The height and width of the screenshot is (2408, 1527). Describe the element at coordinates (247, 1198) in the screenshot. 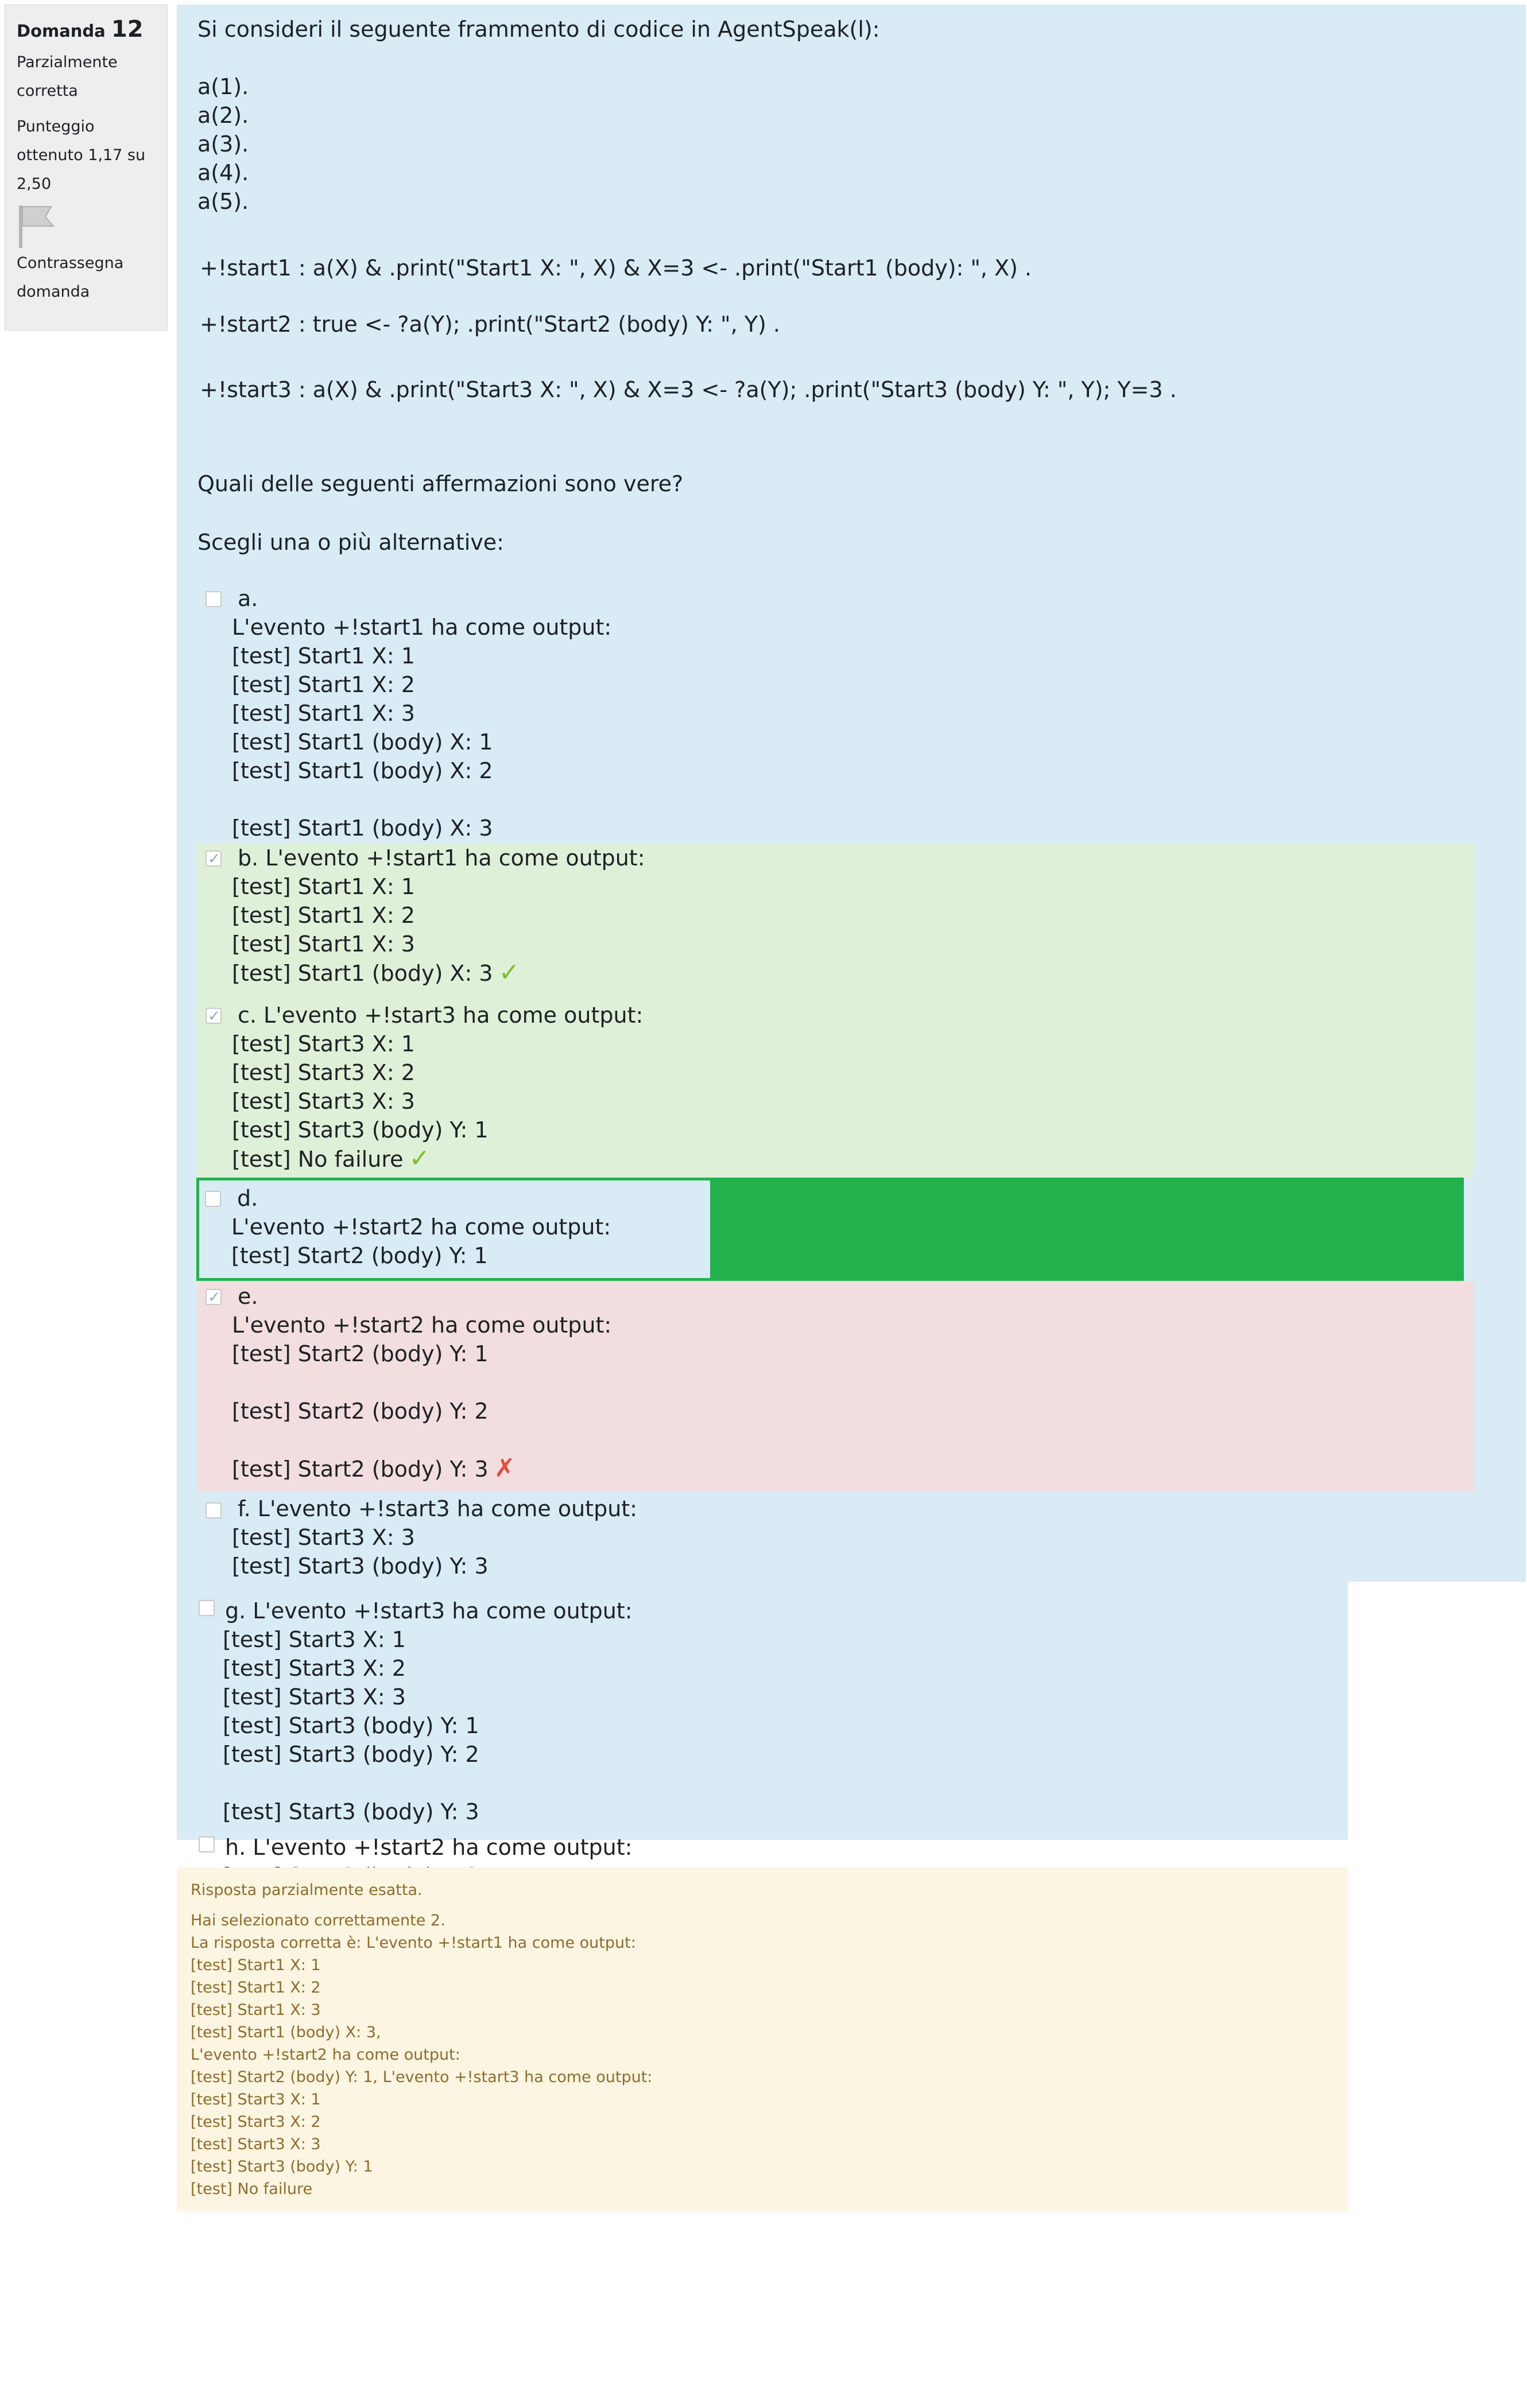

I see `option-letter: d.` at that location.